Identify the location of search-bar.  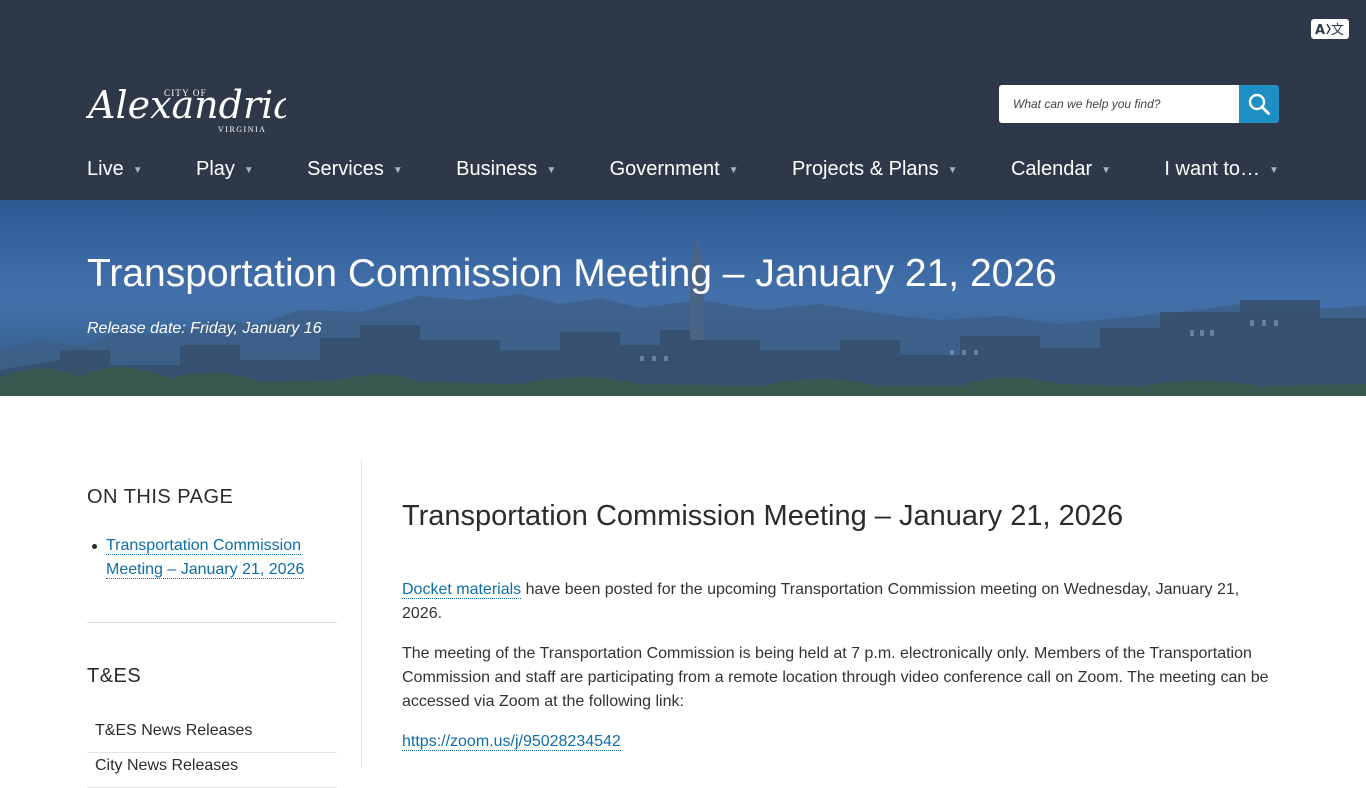
(1139, 104).